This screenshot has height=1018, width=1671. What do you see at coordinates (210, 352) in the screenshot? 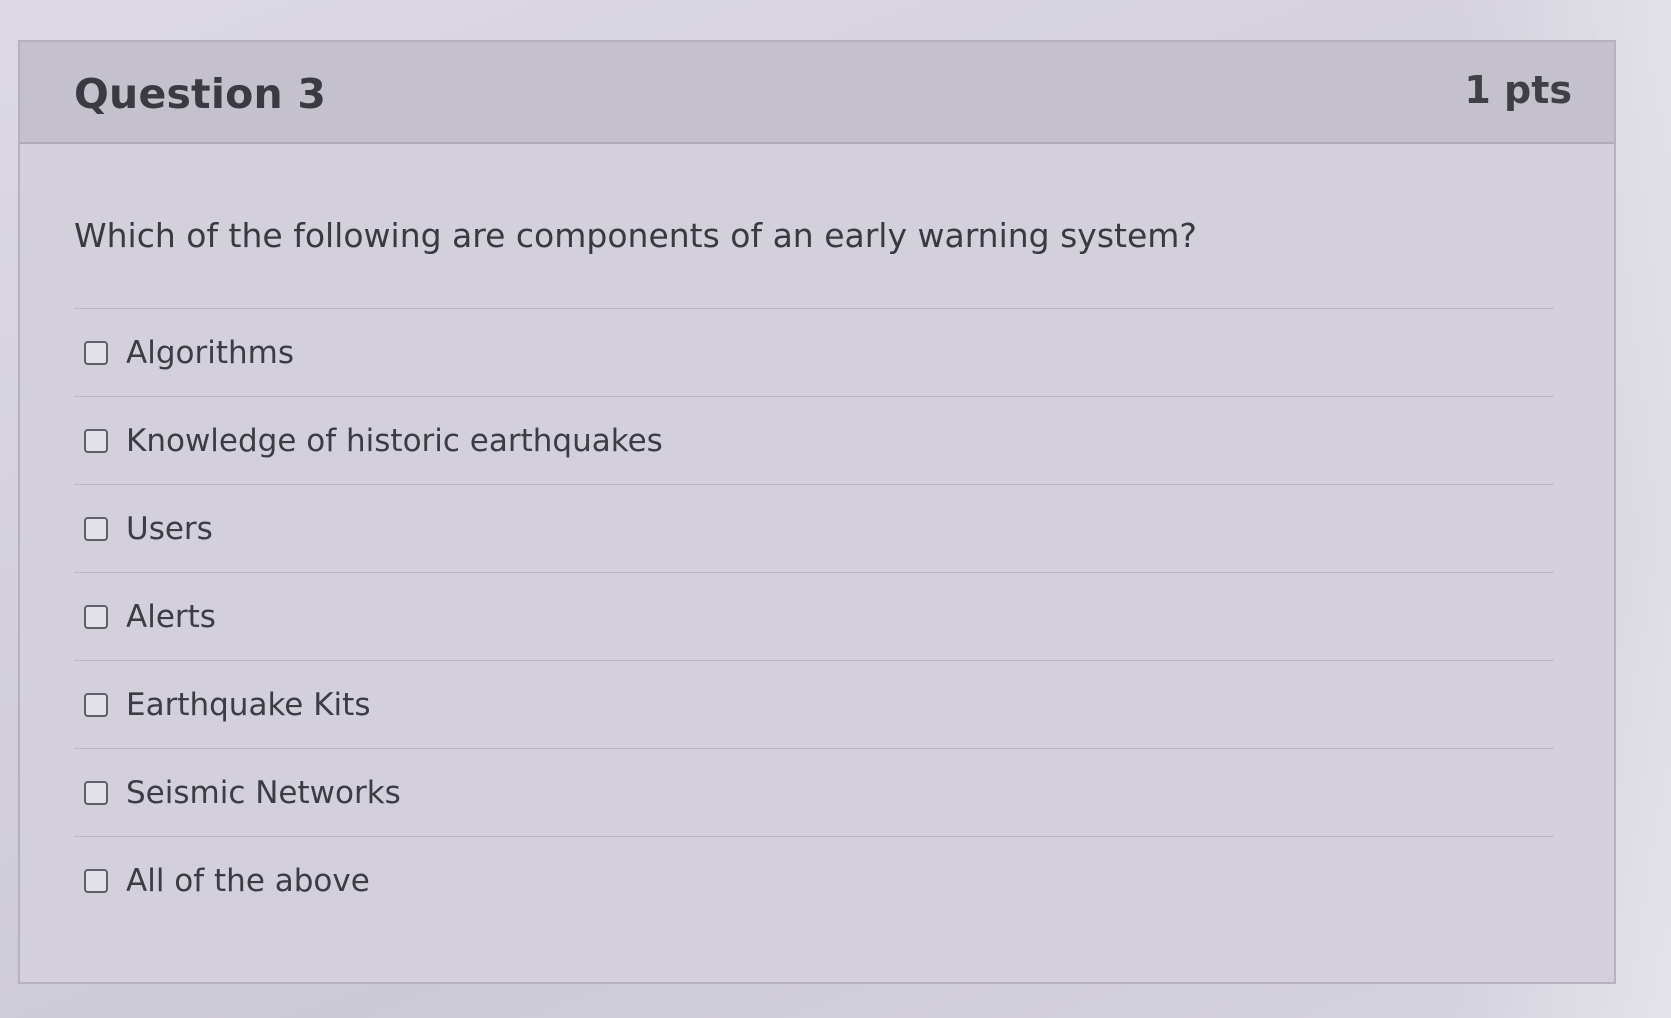
I see `answer-label: Algorithms` at bounding box center [210, 352].